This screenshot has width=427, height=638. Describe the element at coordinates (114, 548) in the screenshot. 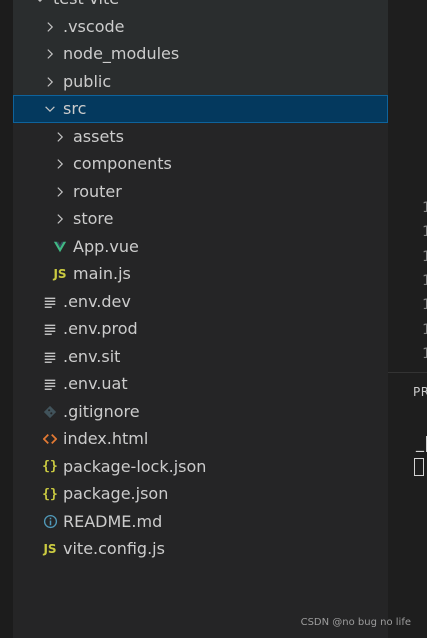

I see `tree-item-label: vite.config.js` at that location.